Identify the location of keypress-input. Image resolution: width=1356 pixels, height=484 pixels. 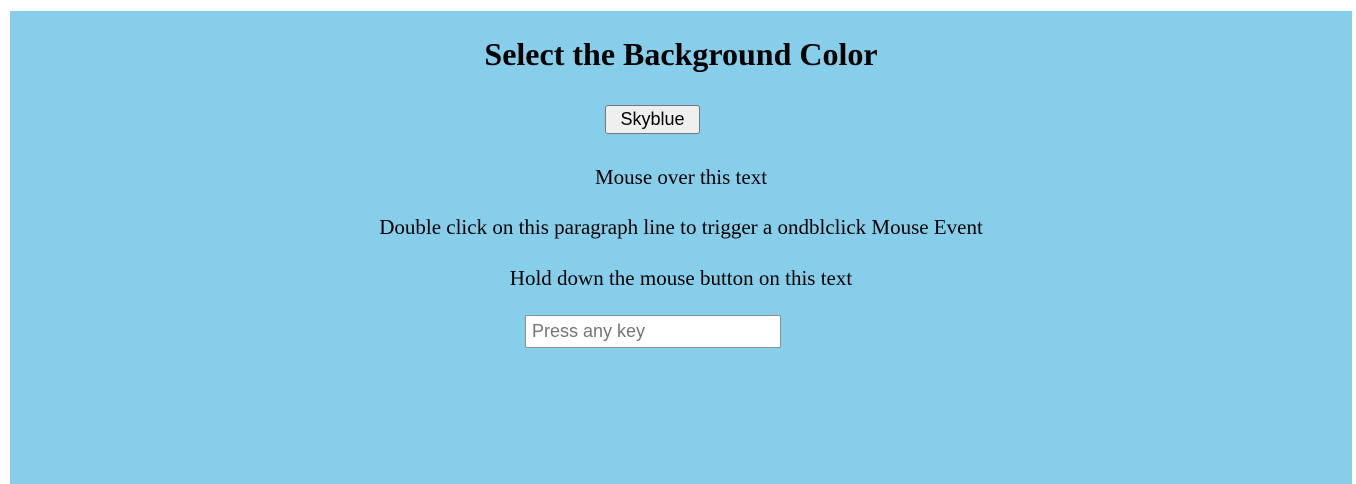
(653, 331).